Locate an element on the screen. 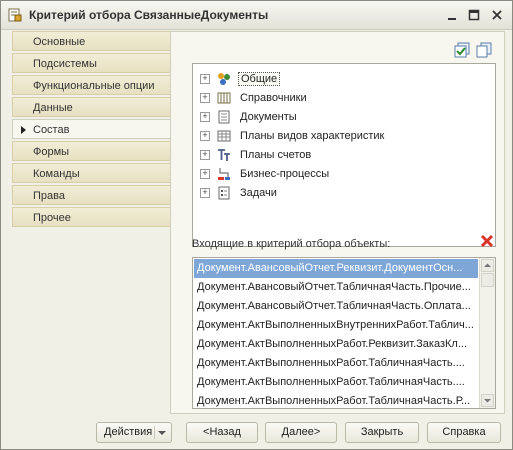 This screenshot has height=450, width=513. actions-button-label: Действия is located at coordinates (128, 432).